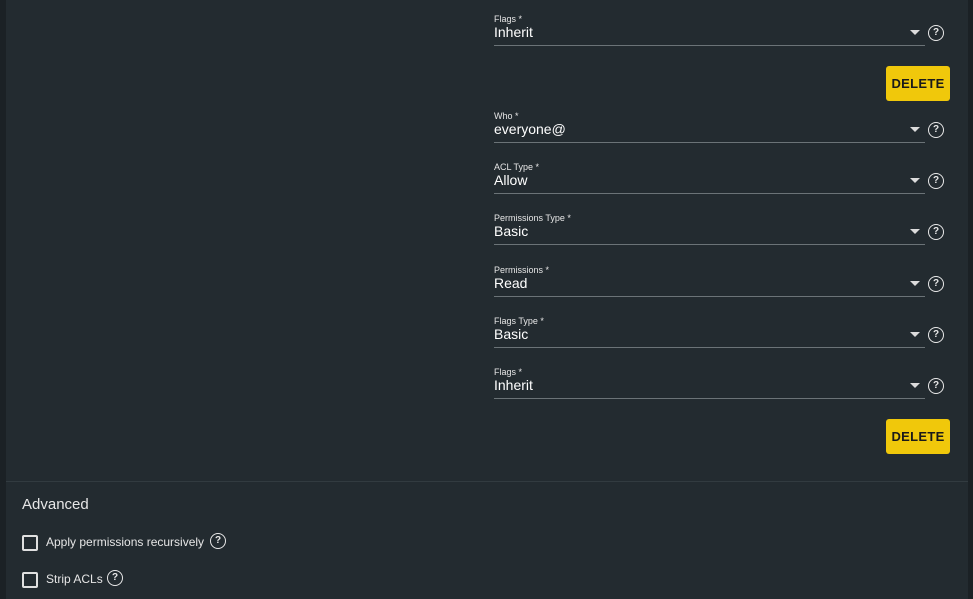 Image resolution: width=973 pixels, height=599 pixels. I want to click on section-divider, so click(487, 481).